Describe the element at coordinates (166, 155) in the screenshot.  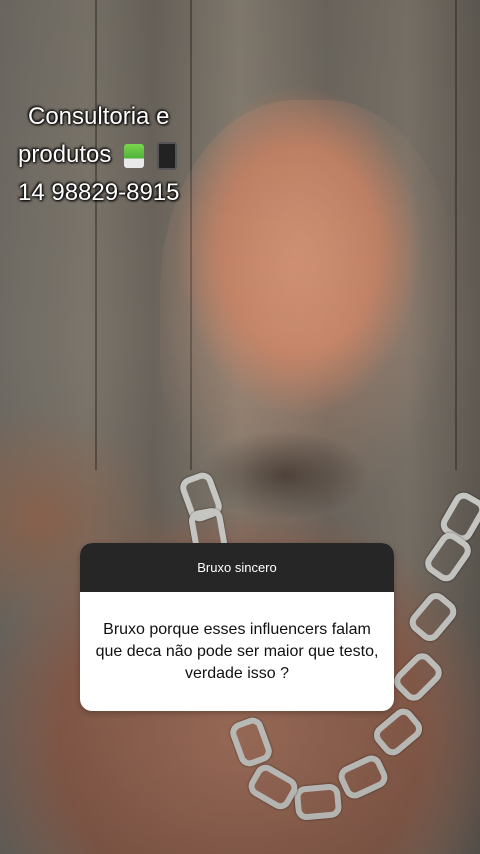
I see `mobile-phone-icon` at that location.